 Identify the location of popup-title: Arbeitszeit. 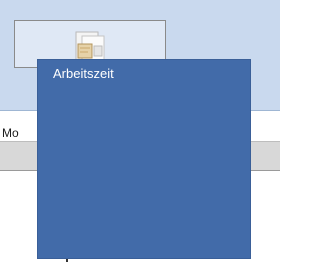
(83, 73).